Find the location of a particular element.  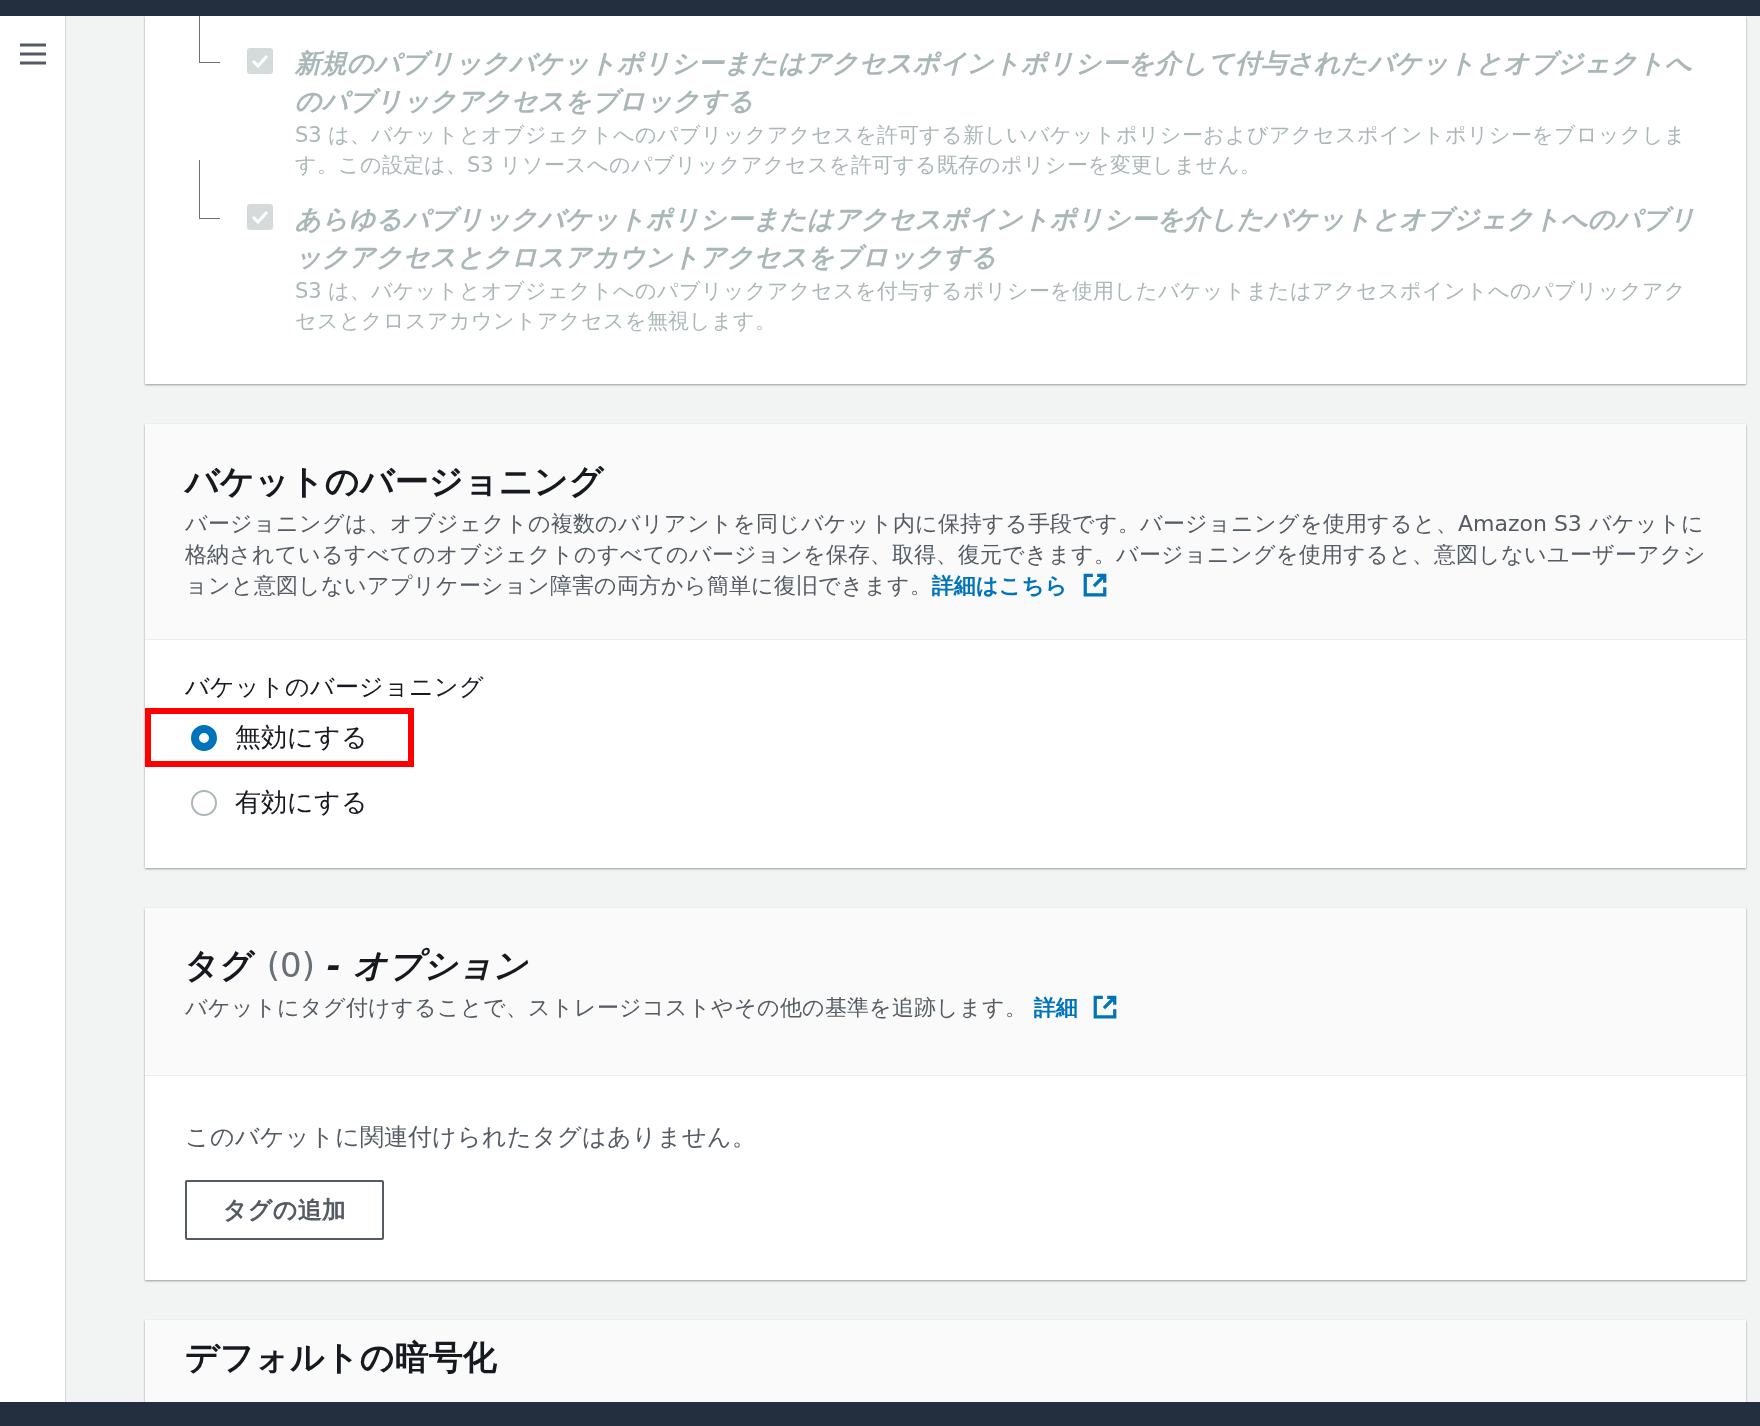

tag-count: (0) is located at coordinates (290, 965).